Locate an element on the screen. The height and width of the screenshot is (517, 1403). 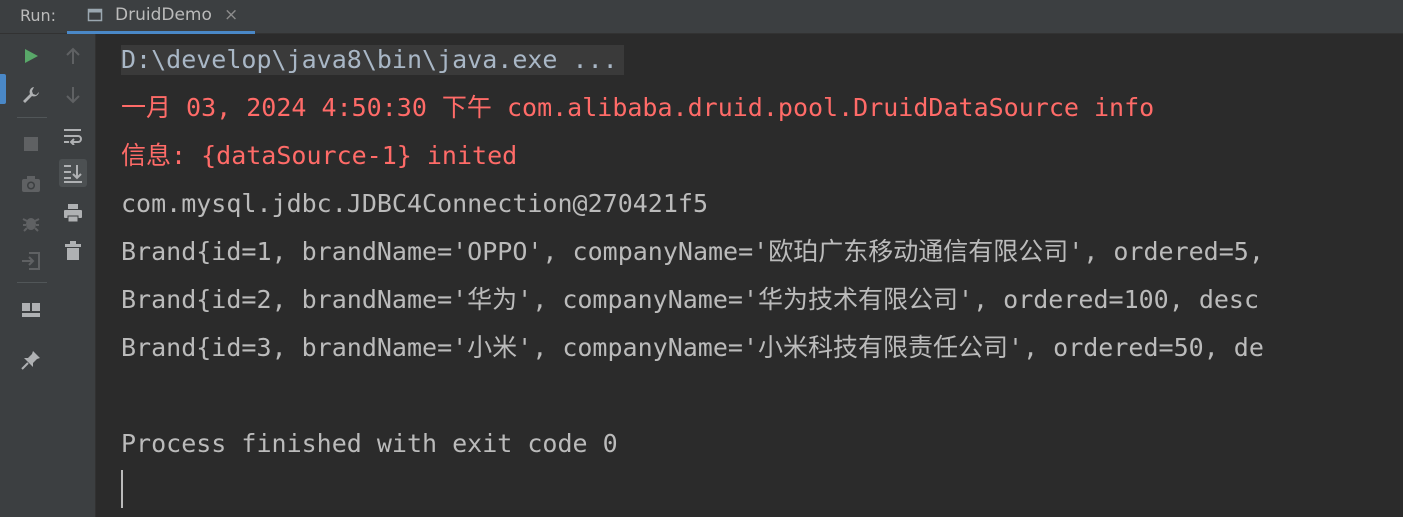
console-line-log-info: 信息: {dataSource-1} inited is located at coordinates (319, 155).